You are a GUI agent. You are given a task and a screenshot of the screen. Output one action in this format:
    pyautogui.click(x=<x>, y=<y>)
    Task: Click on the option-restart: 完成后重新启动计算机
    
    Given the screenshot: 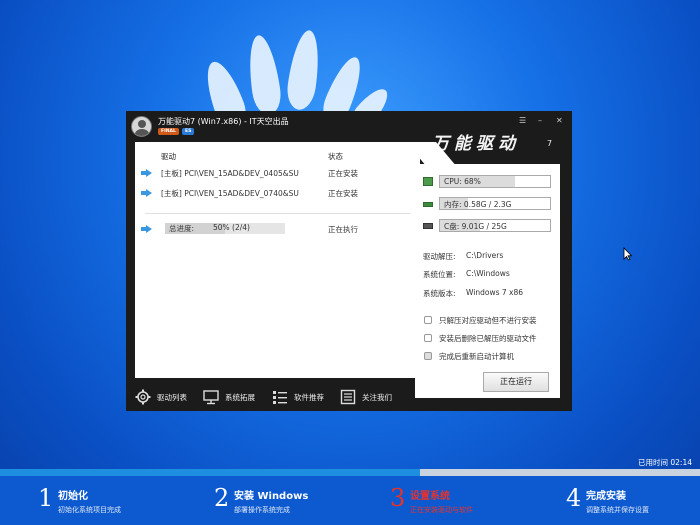 What is the action you would take?
    pyautogui.click(x=489, y=356)
    